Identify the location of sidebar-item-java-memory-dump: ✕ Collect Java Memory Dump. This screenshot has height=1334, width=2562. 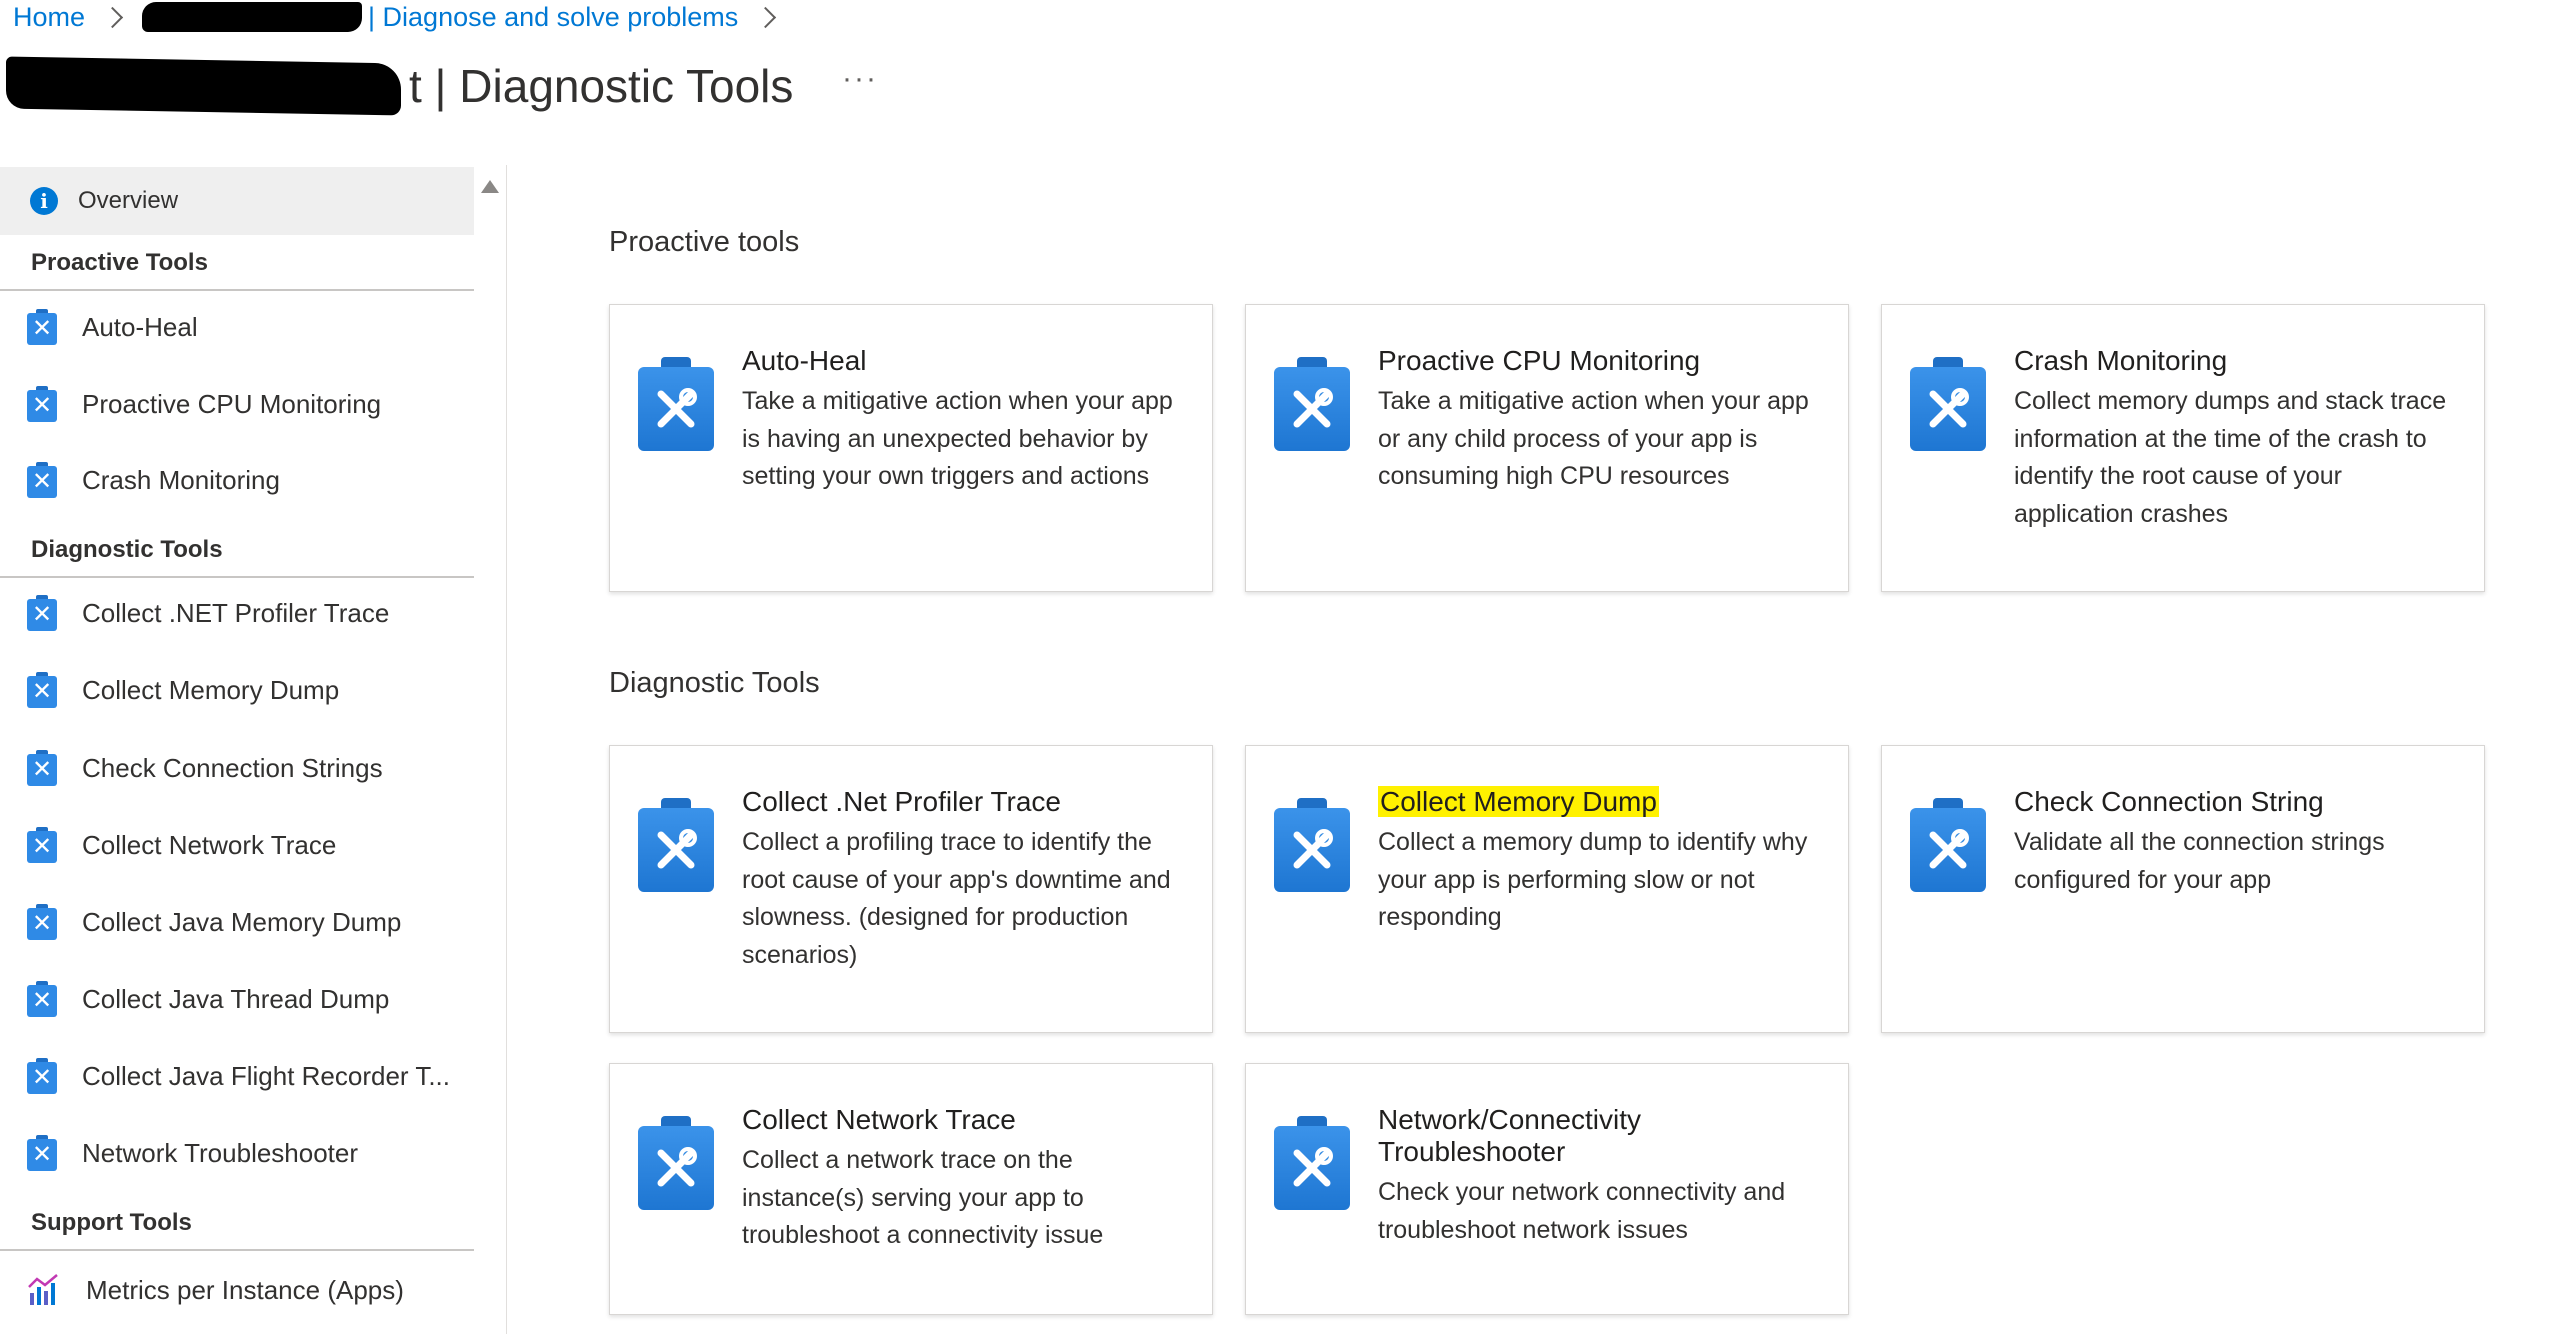
(237, 922).